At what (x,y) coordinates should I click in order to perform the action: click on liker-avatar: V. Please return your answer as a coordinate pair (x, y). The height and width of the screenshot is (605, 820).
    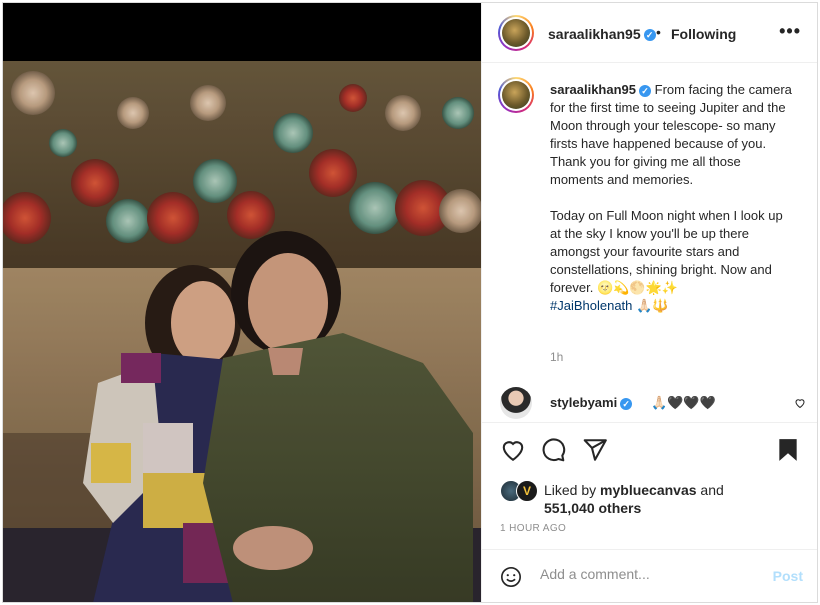
    Looking at the image, I should click on (527, 491).